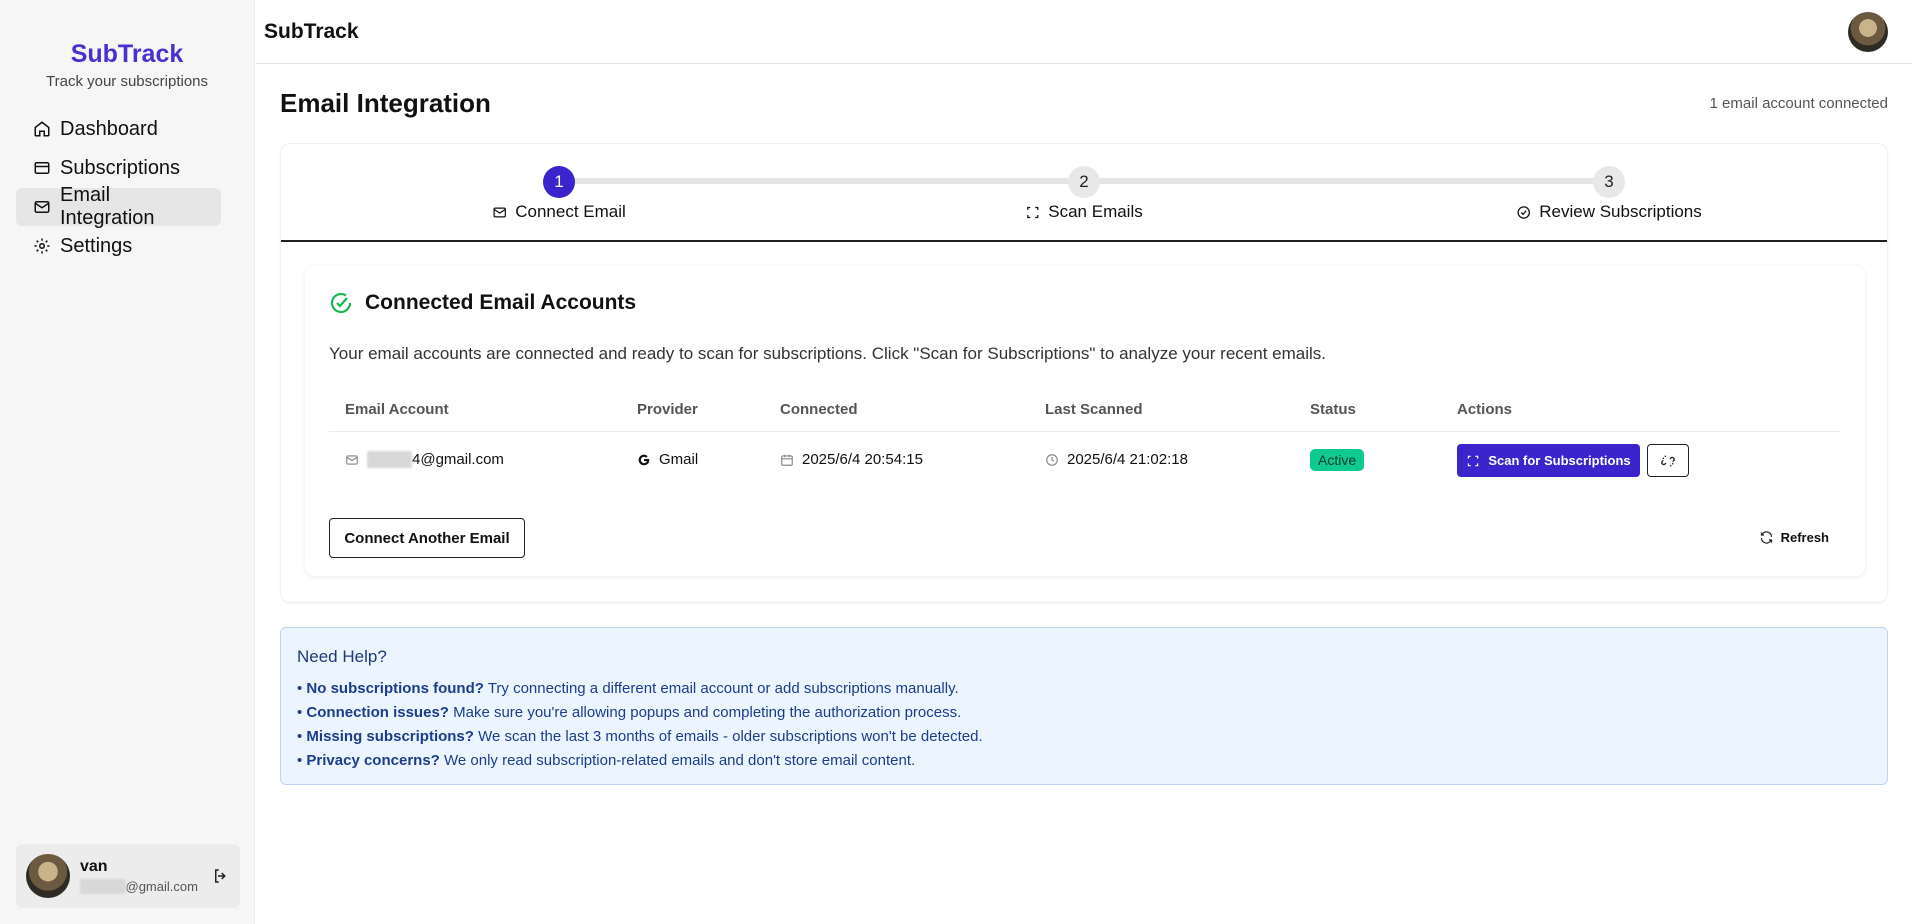 The height and width of the screenshot is (924, 1912). I want to click on step-2-circle: 2, so click(1084, 182).